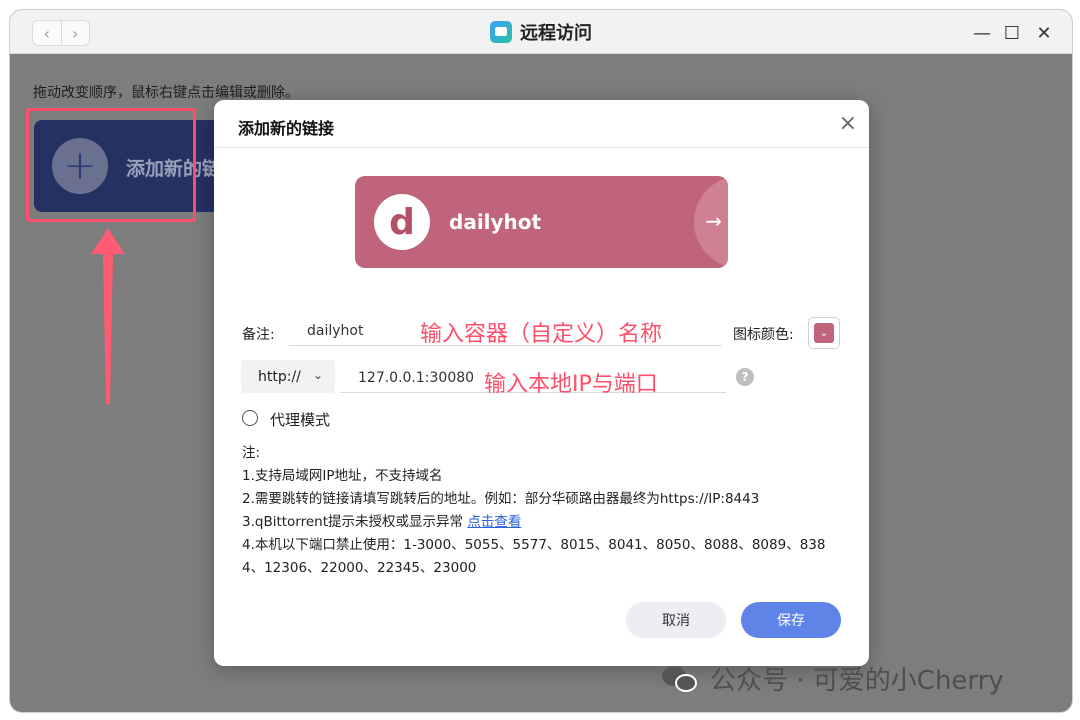 This screenshot has height=720, width=1080. Describe the element at coordinates (676, 620) in the screenshot. I see `cancel-button: 取消` at that location.